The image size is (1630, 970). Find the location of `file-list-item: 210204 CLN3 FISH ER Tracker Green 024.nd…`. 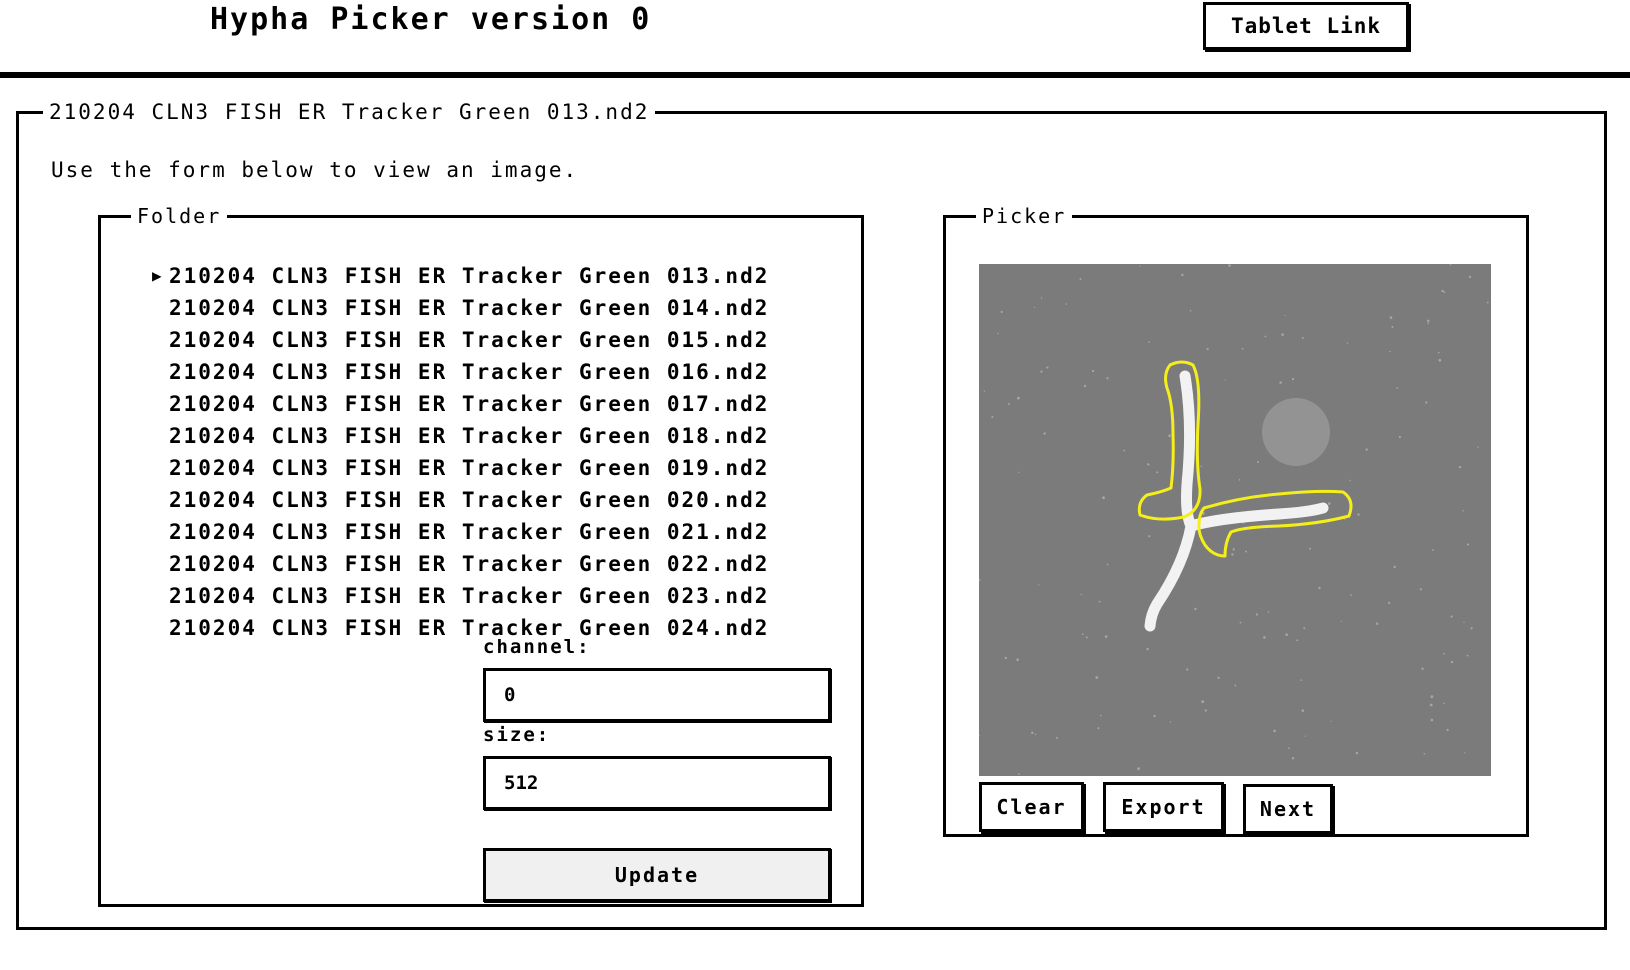

file-list-item: 210204 CLN3 FISH ER Tracker Green 024.nd… is located at coordinates (460, 628).